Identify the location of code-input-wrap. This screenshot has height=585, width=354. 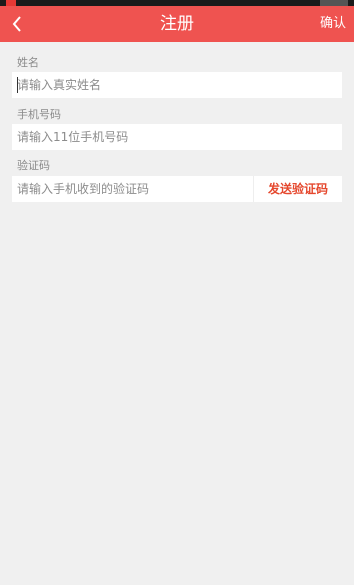
(132, 189).